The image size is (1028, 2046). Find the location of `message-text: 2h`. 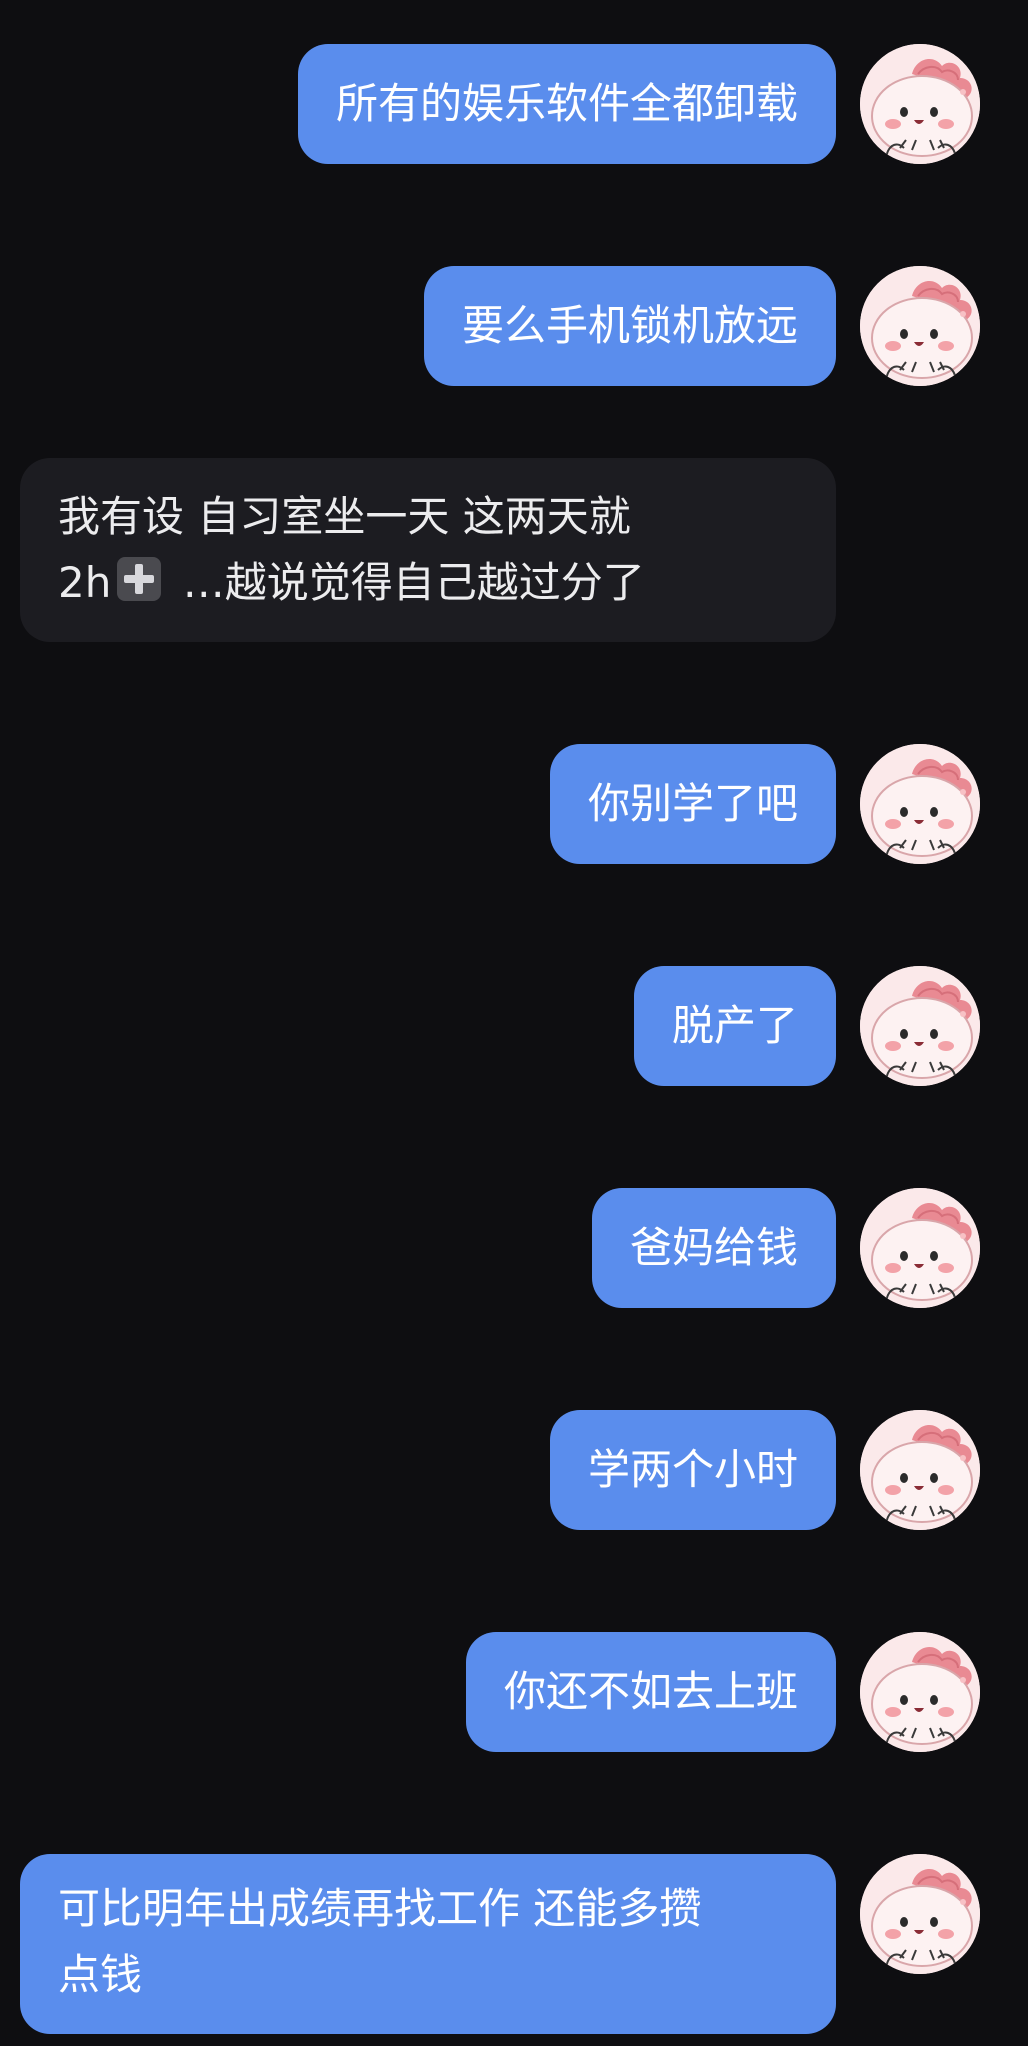

message-text: 2h is located at coordinates (85, 582).